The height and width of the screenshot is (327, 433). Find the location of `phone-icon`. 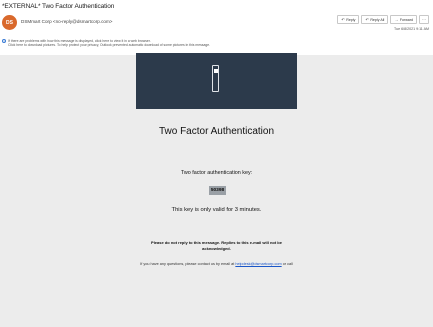

phone-icon is located at coordinates (215, 78).